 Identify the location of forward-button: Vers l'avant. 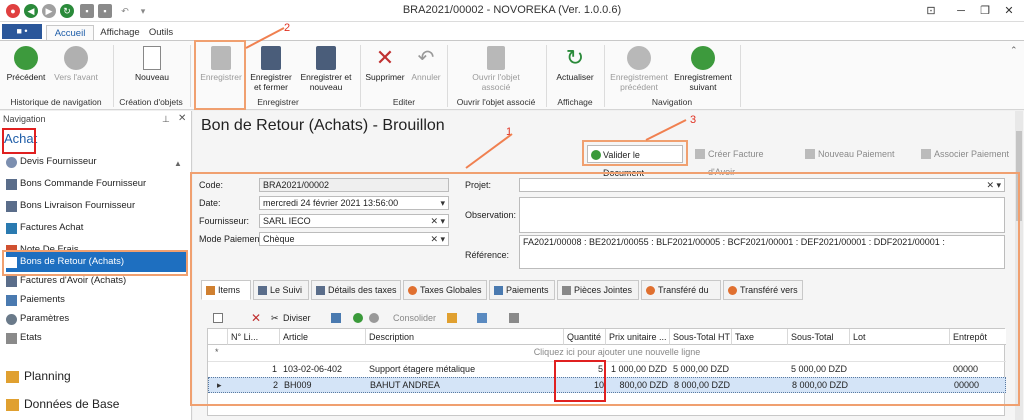
(76, 64).